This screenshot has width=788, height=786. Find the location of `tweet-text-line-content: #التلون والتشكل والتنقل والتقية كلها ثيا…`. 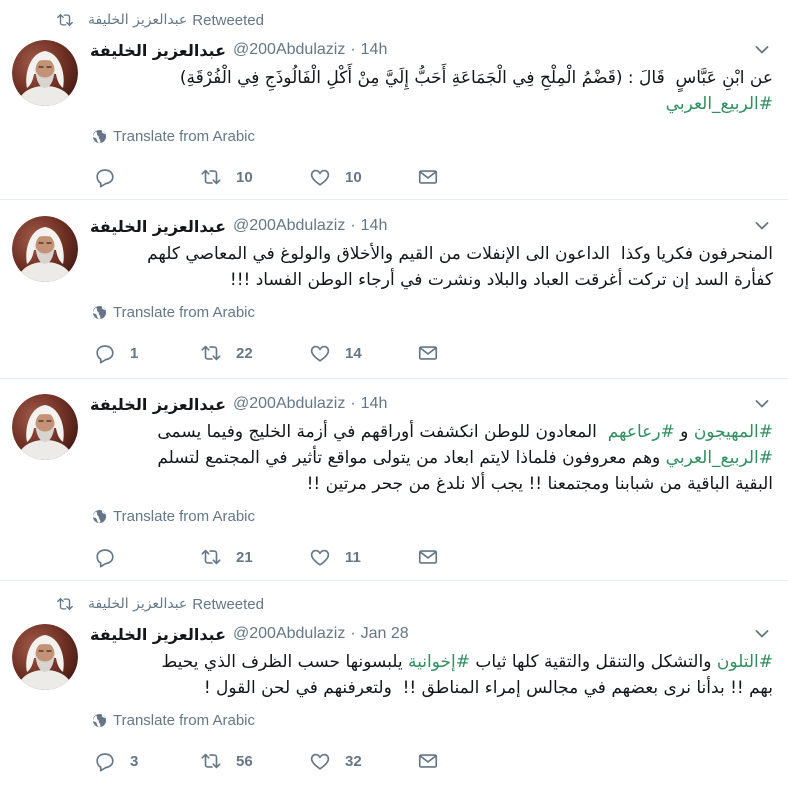

tweet-text-line-content: #التلون والتشكل والتنقل والتقية كلها ثيا… is located at coordinates (467, 662).